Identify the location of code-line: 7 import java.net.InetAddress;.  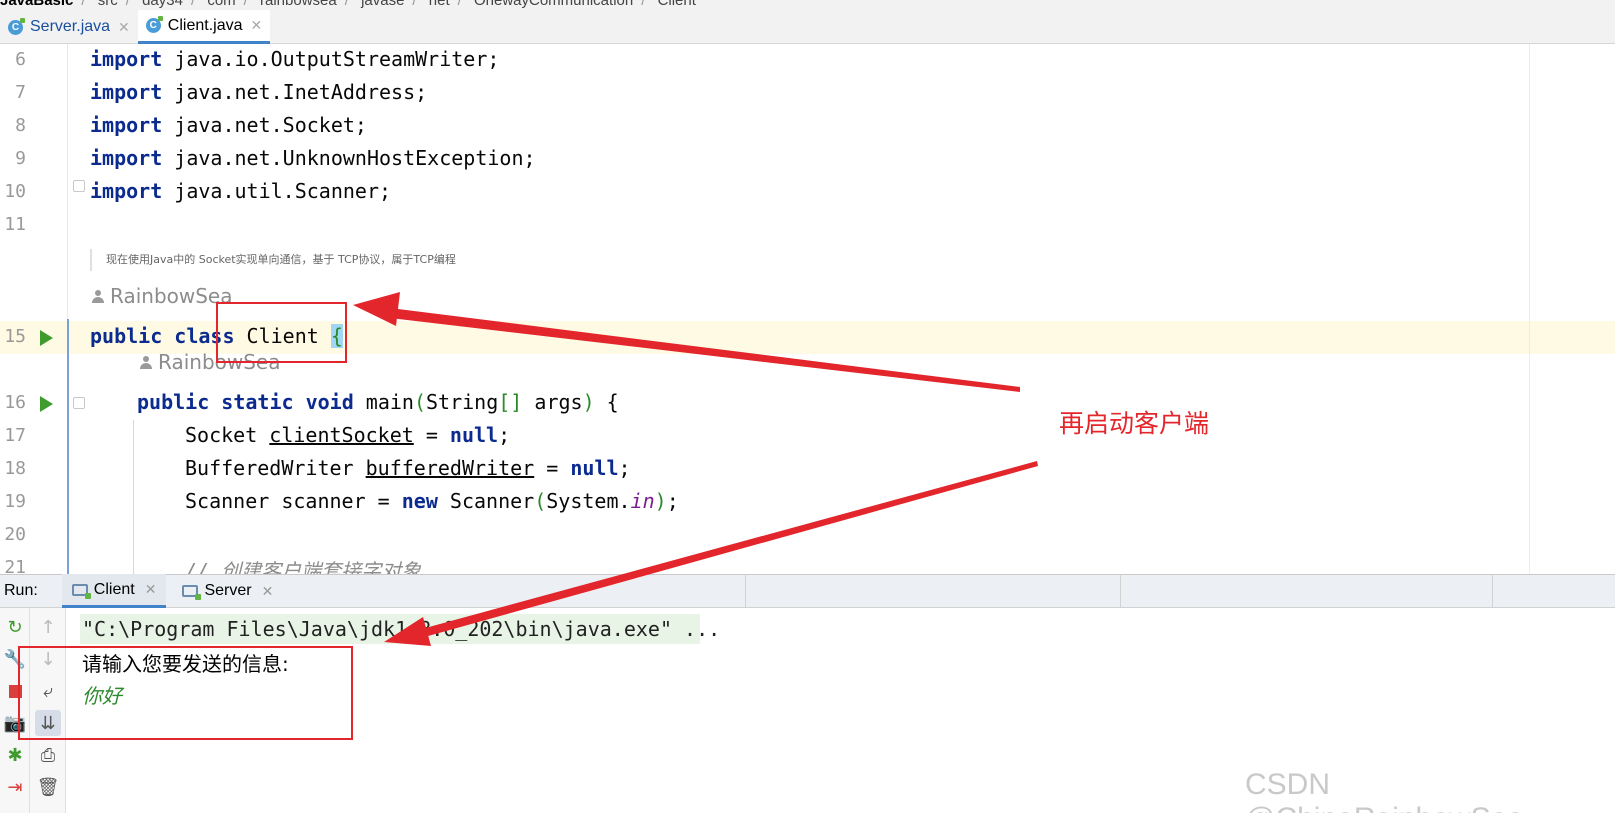
(807, 93).